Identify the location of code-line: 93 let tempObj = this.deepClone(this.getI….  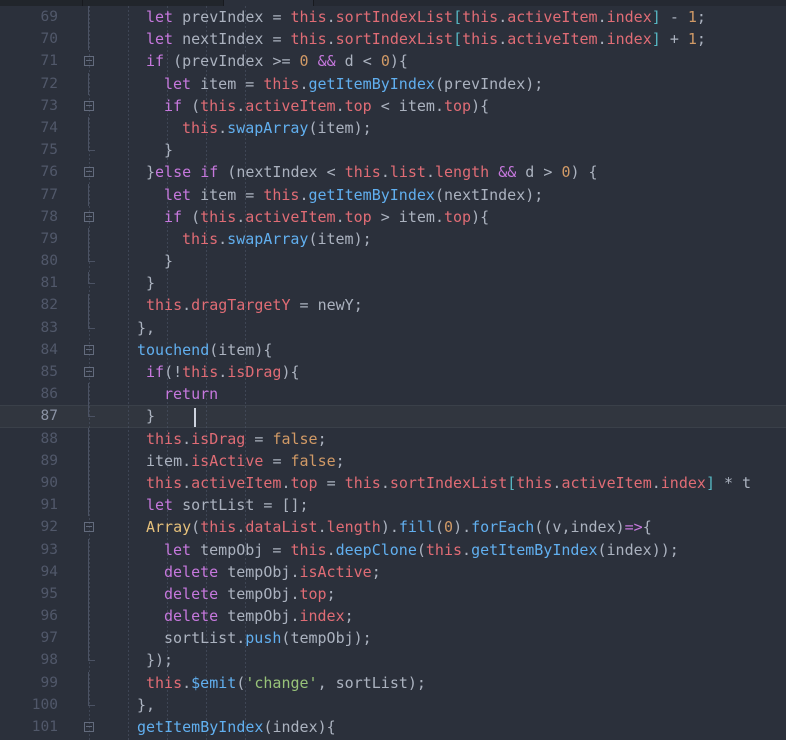
(393, 549).